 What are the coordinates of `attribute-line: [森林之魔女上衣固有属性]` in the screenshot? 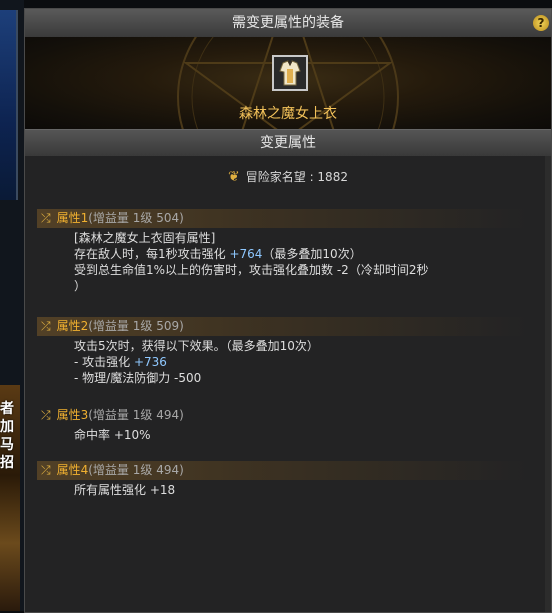 It's located at (145, 238).